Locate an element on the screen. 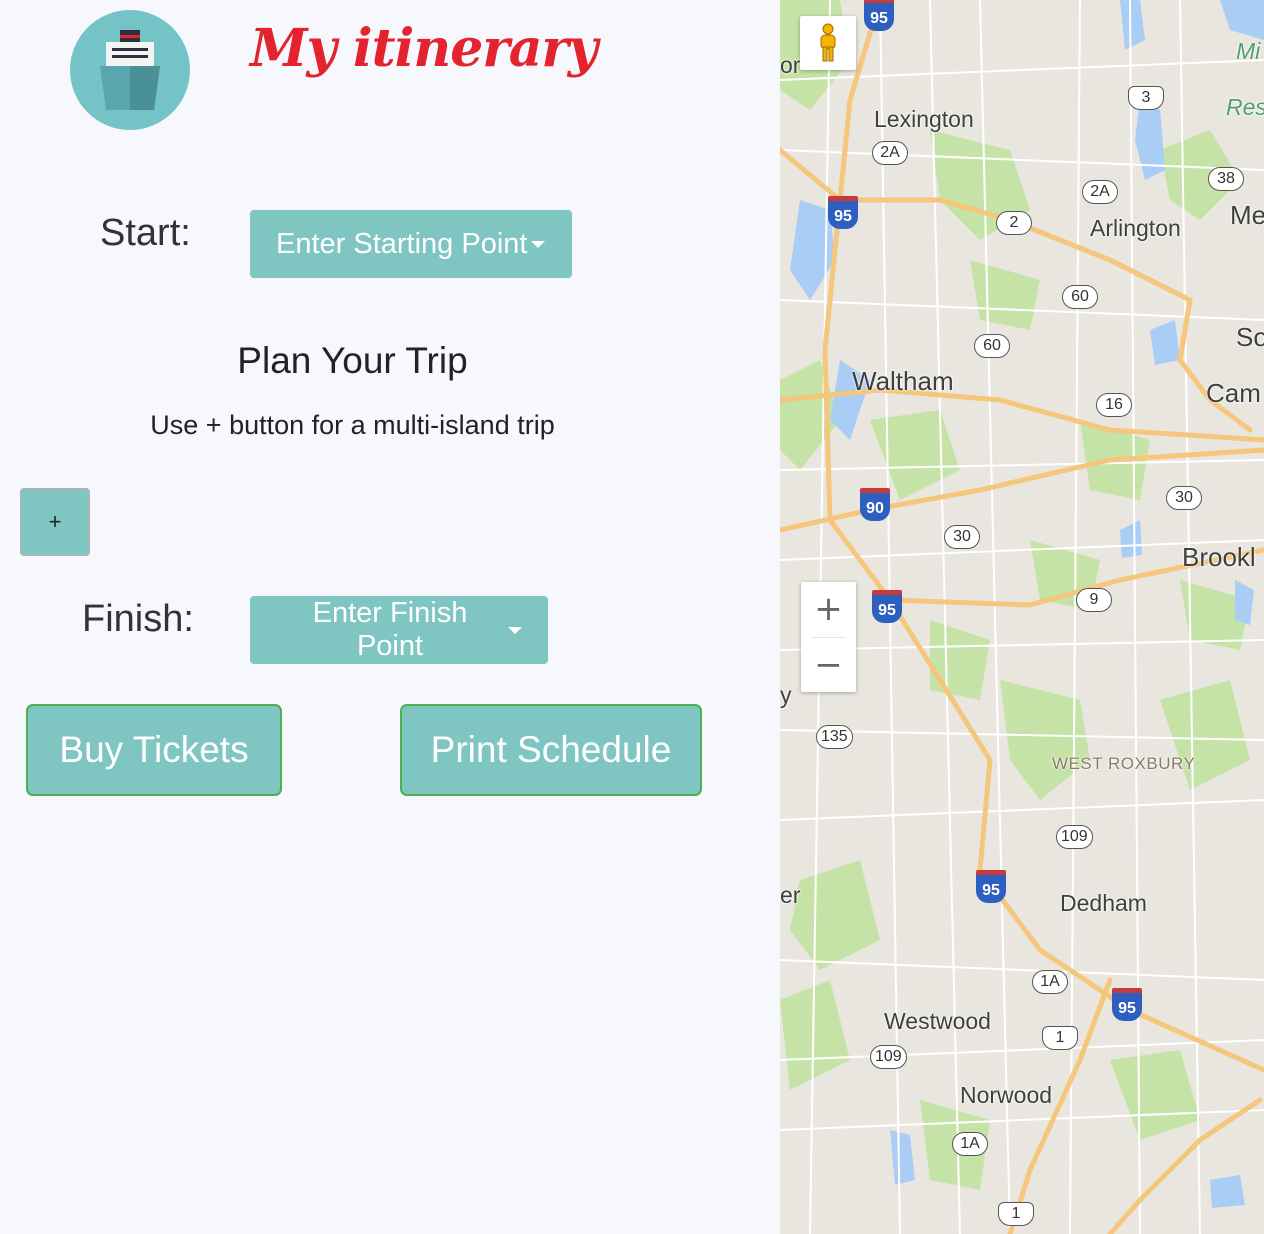  finish-label: Finish: is located at coordinates (138, 619).